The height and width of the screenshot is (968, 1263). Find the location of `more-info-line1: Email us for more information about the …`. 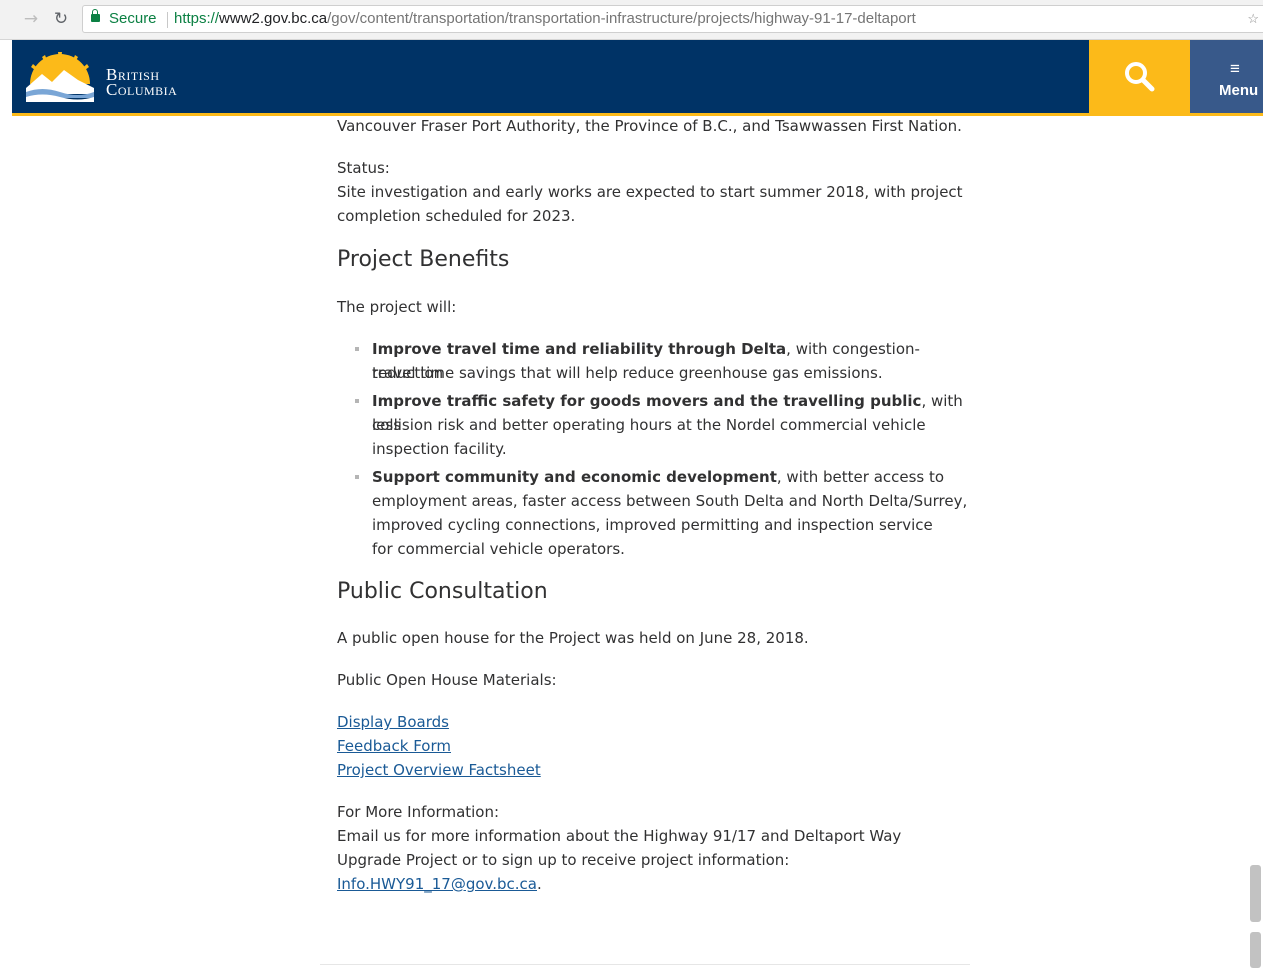

more-info-line1: Email us for more information about the … is located at coordinates (619, 836).